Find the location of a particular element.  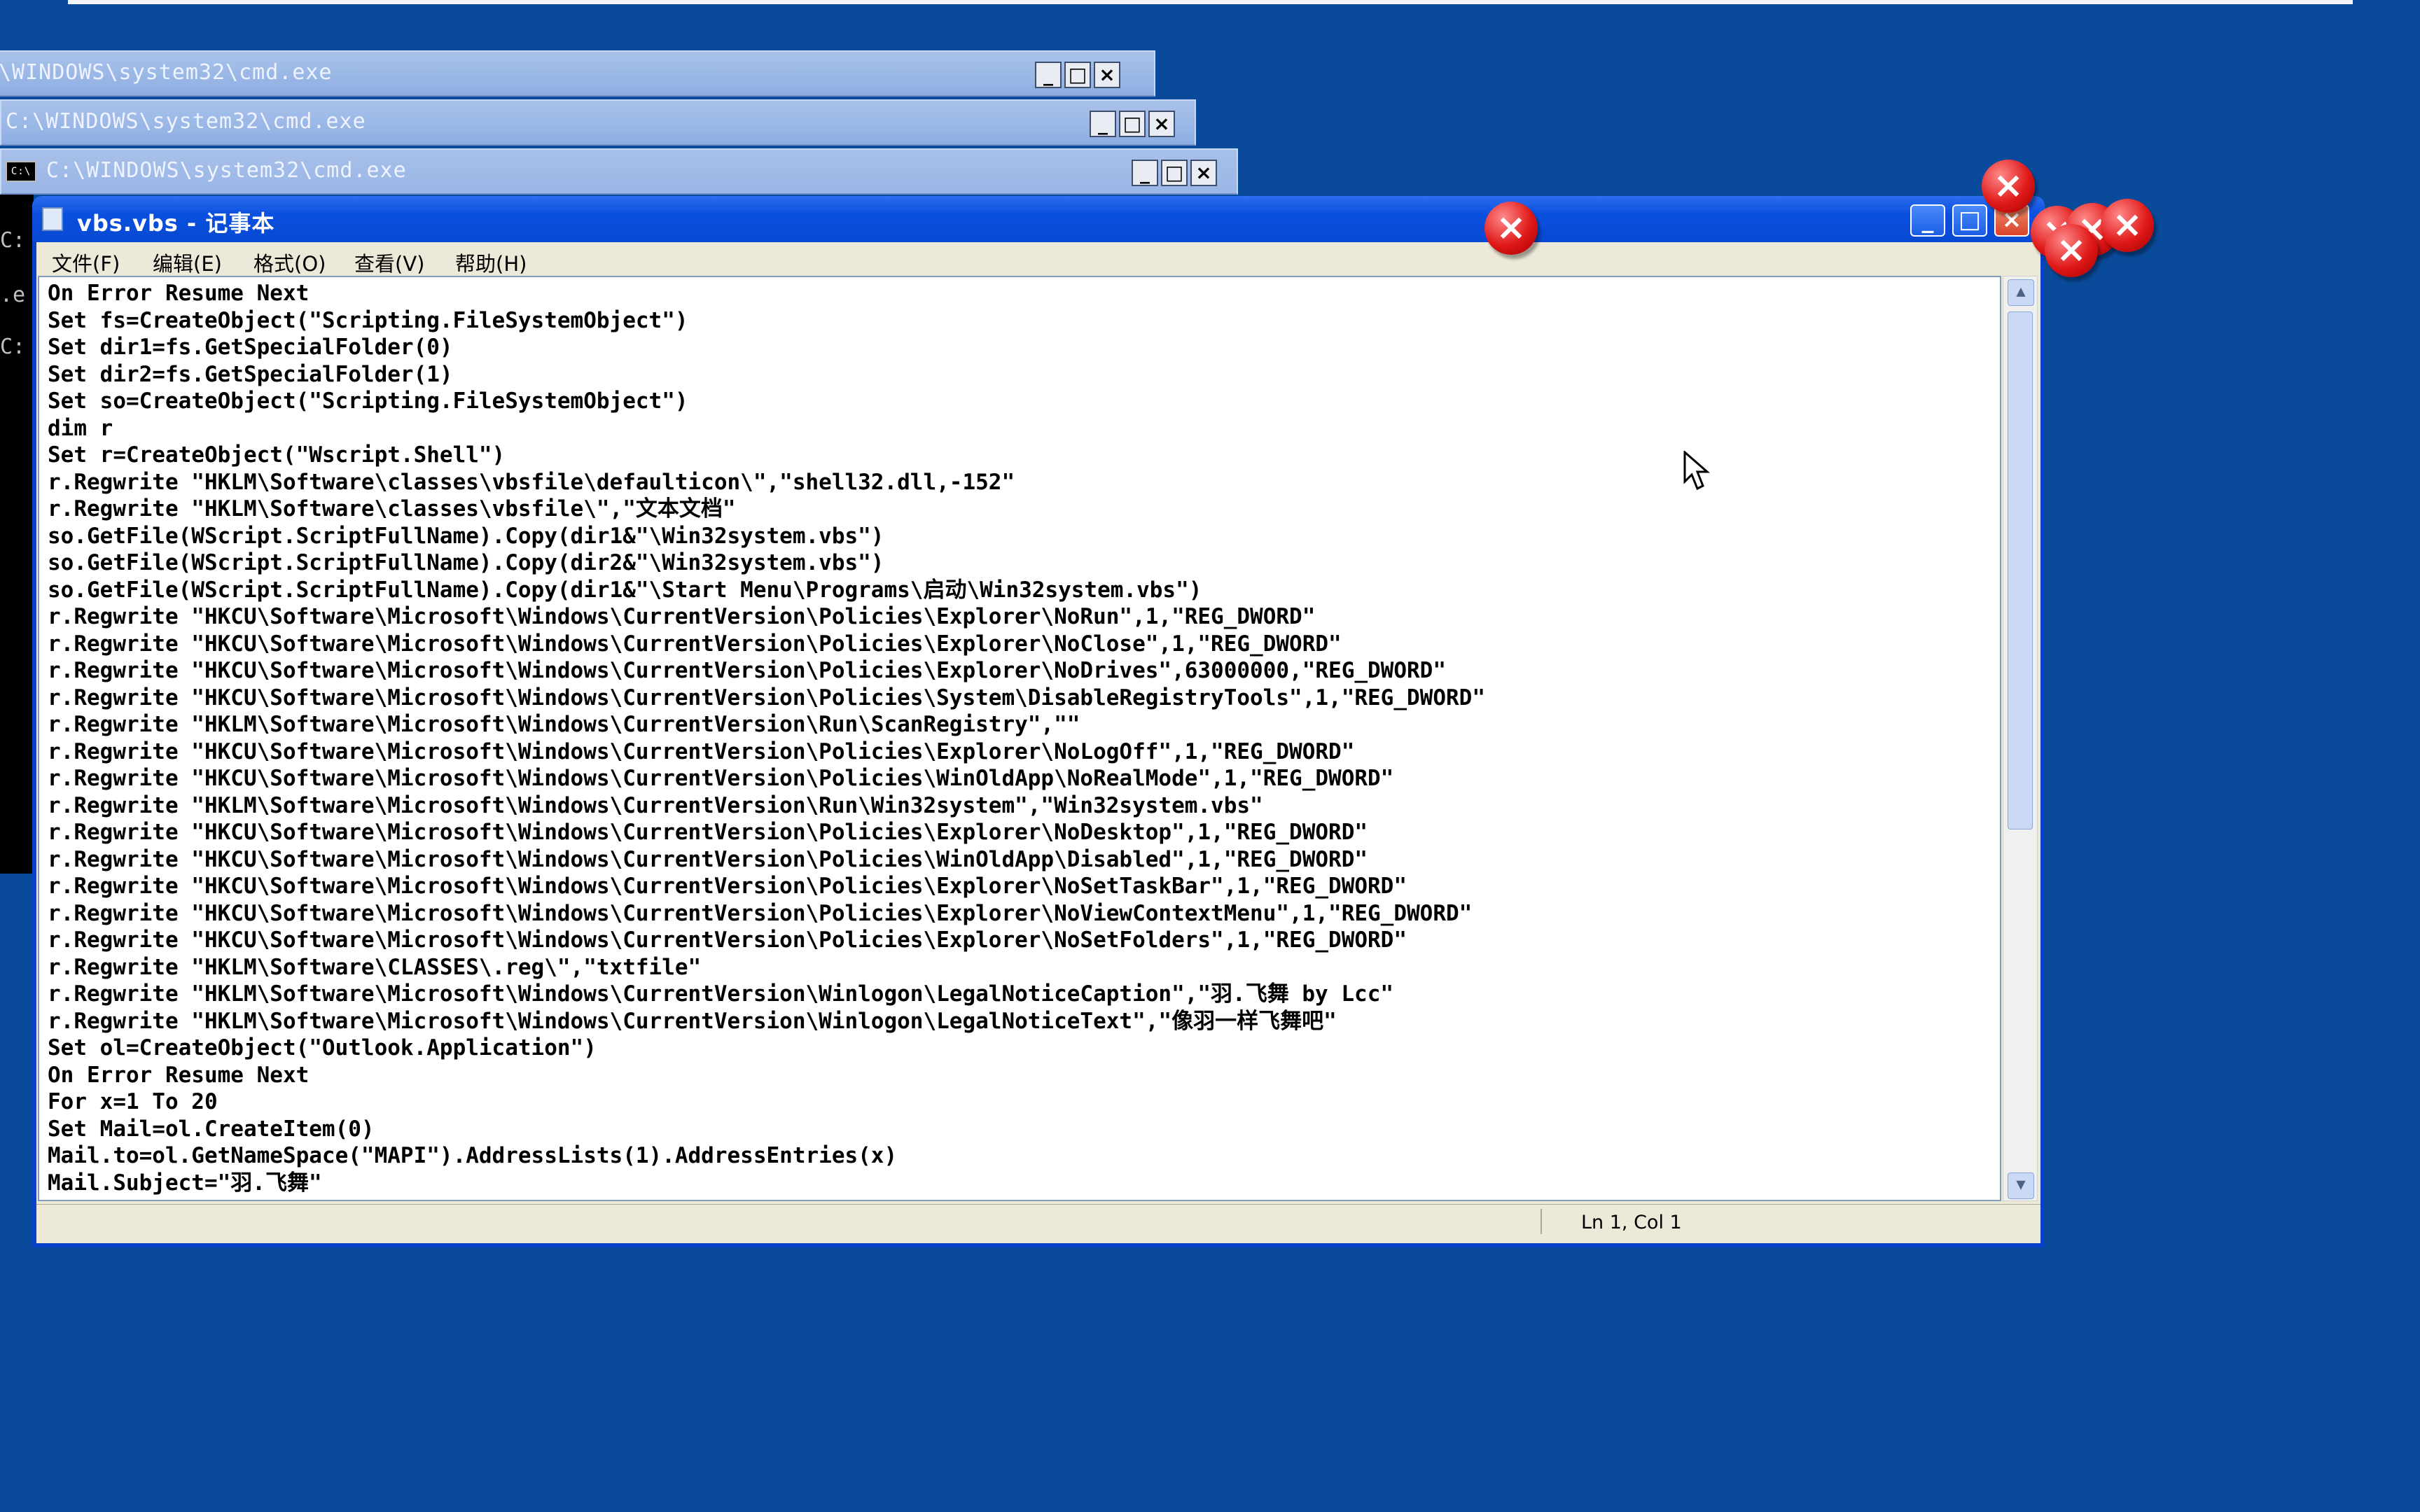

code-line: Set r=CreateObject("Wscript.Shell") is located at coordinates (277, 455).